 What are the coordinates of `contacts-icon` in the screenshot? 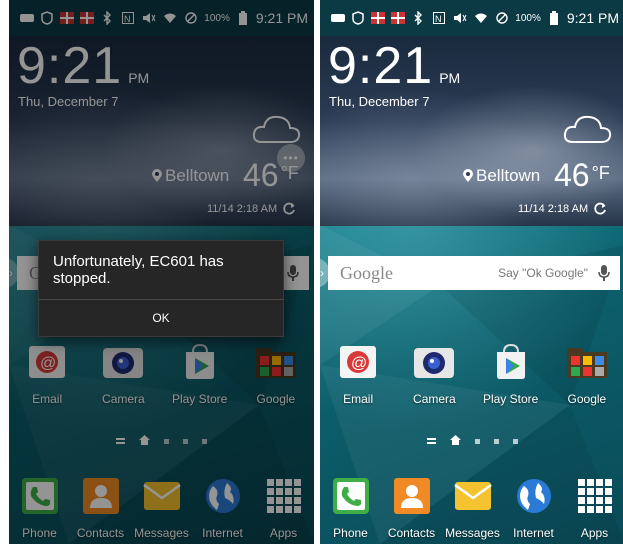 It's located at (412, 496).